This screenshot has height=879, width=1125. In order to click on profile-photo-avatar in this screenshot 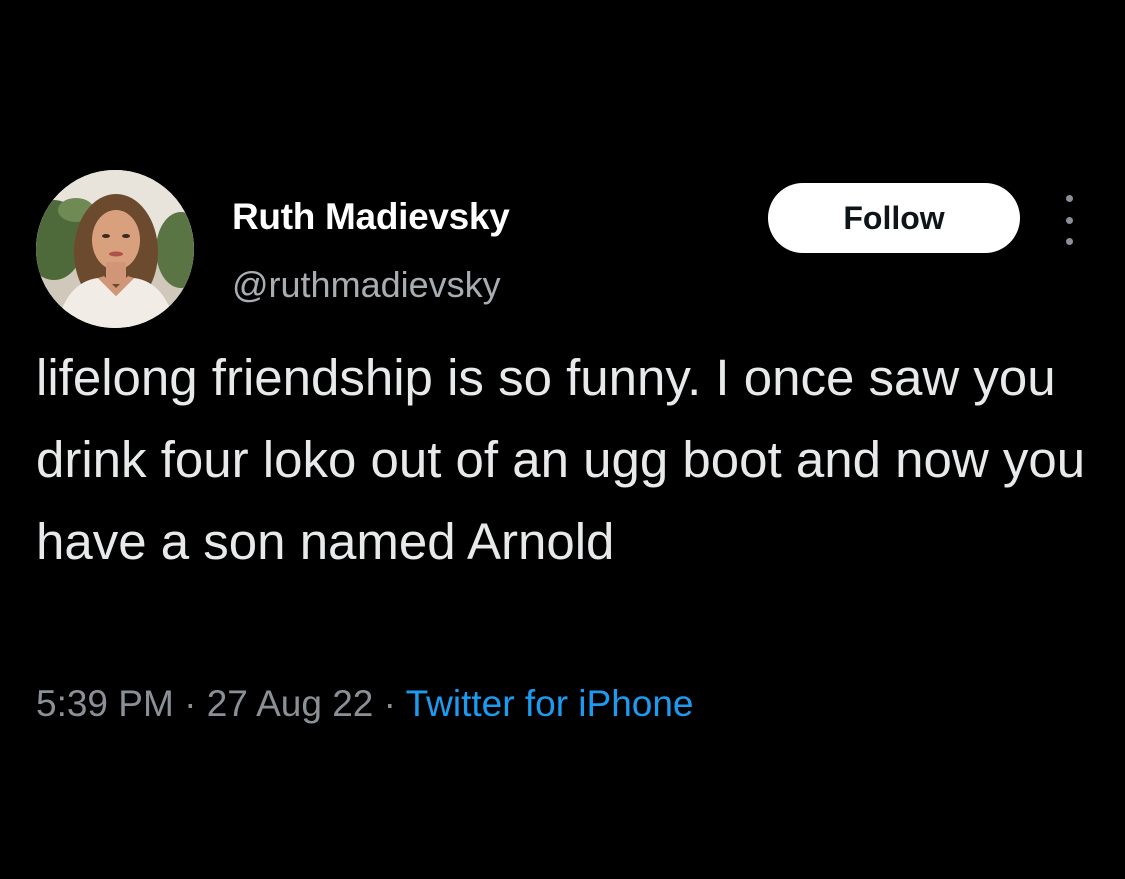, I will do `click(115, 249)`.